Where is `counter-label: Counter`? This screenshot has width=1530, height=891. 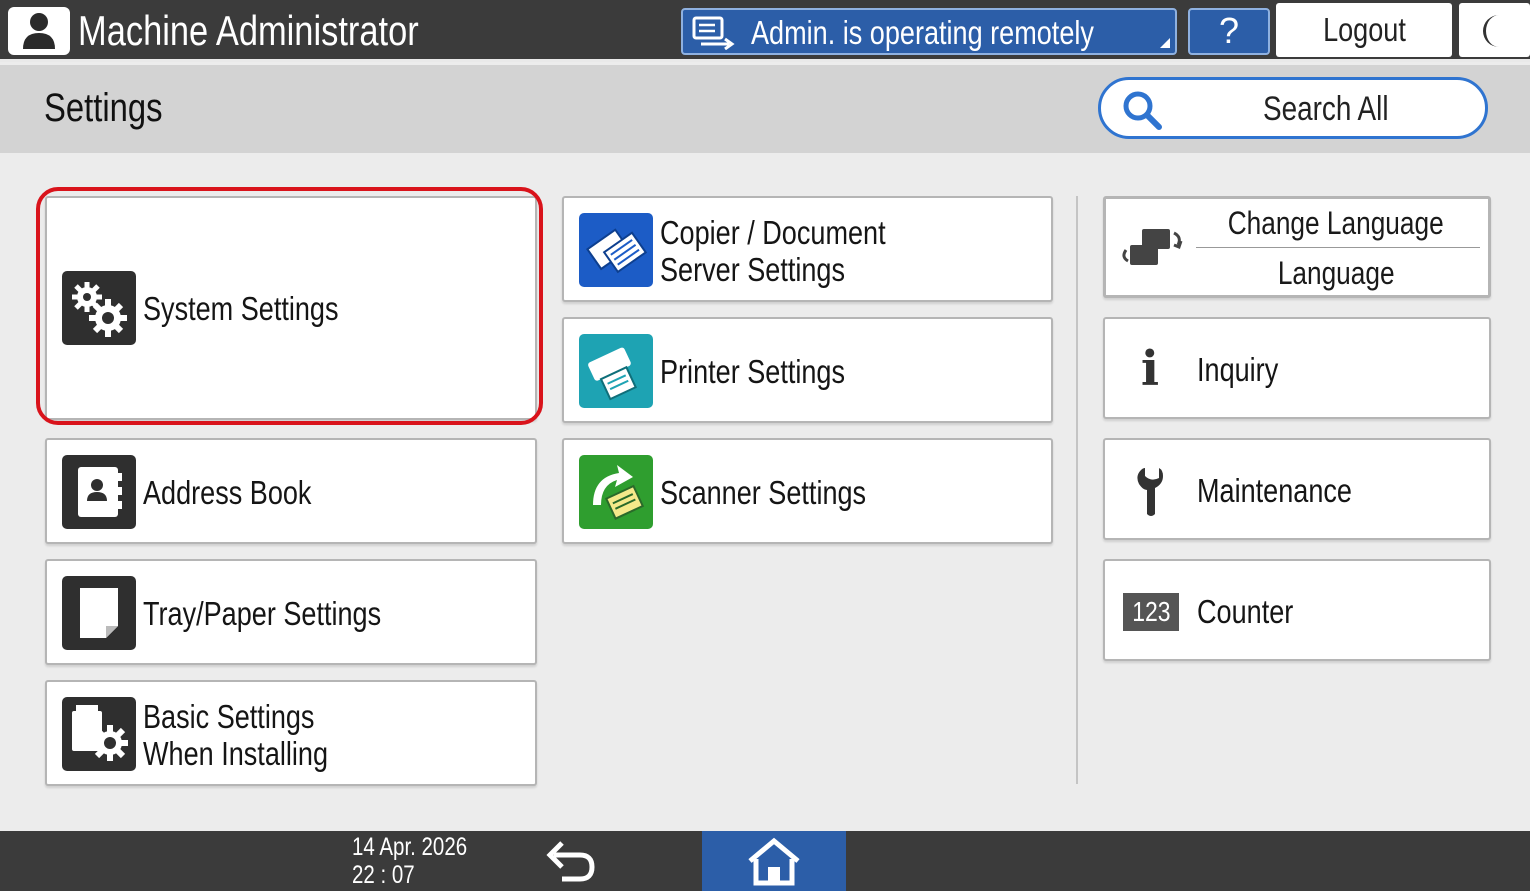 counter-label: Counter is located at coordinates (1245, 611).